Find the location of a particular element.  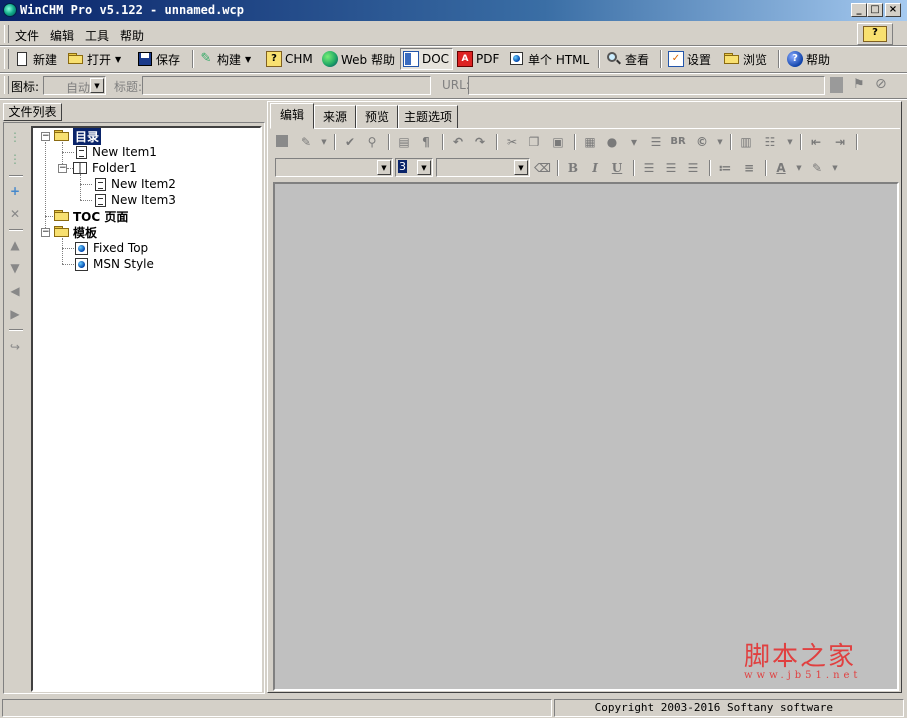

spellcheck-icon: ✔ is located at coordinates (350, 142).